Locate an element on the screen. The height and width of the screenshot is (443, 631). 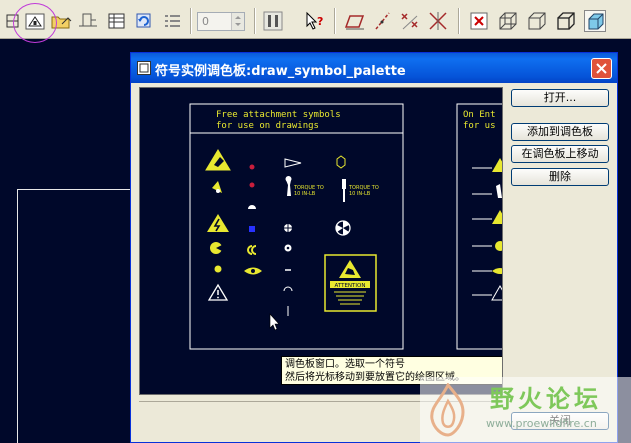
list-icon is located at coordinates (173, 21).